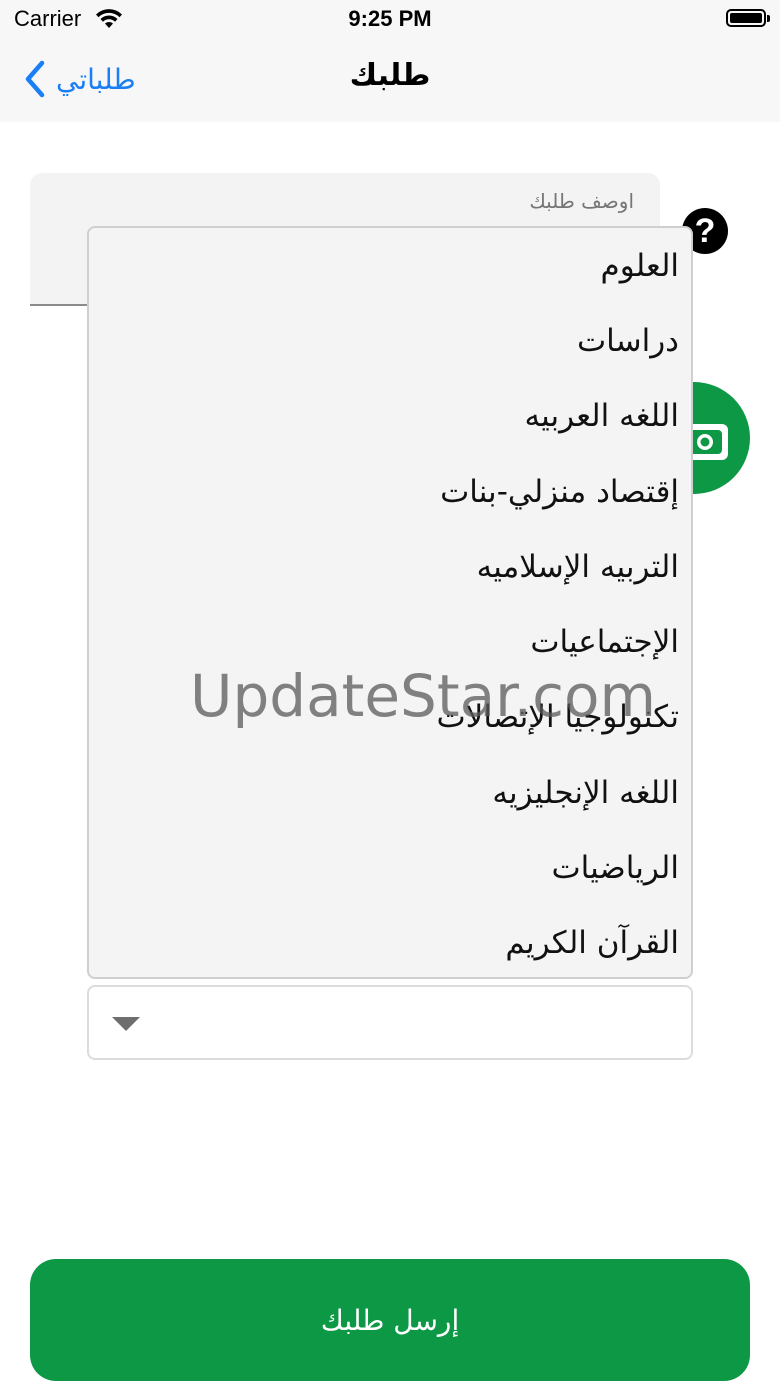  I want to click on navigation-bar: طلباتي طلبك, so click(390, 81).